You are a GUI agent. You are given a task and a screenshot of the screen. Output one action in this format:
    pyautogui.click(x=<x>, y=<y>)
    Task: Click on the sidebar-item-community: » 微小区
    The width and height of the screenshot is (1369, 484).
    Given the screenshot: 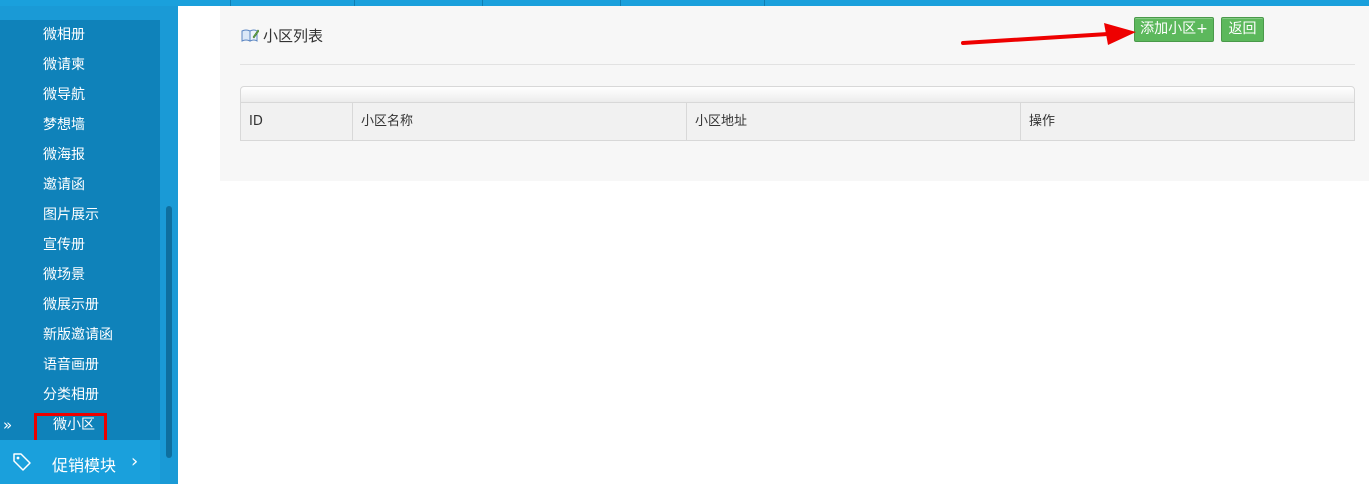 What is the action you would take?
    pyautogui.click(x=80, y=427)
    